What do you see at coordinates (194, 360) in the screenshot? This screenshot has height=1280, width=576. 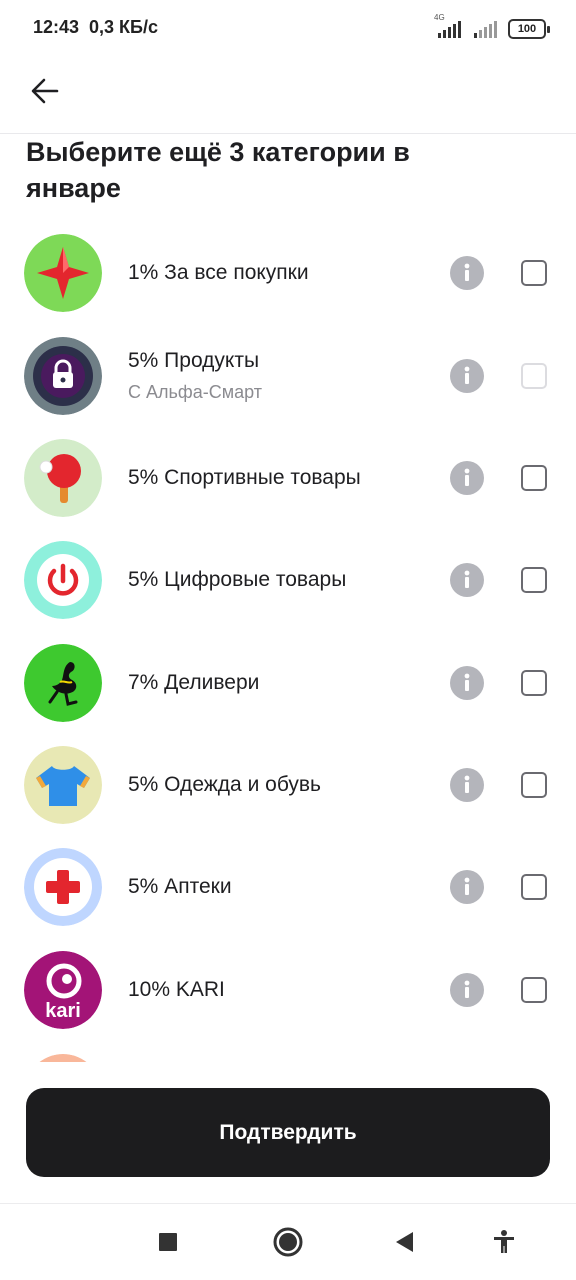 I see `category-label: 5% Продукты` at bounding box center [194, 360].